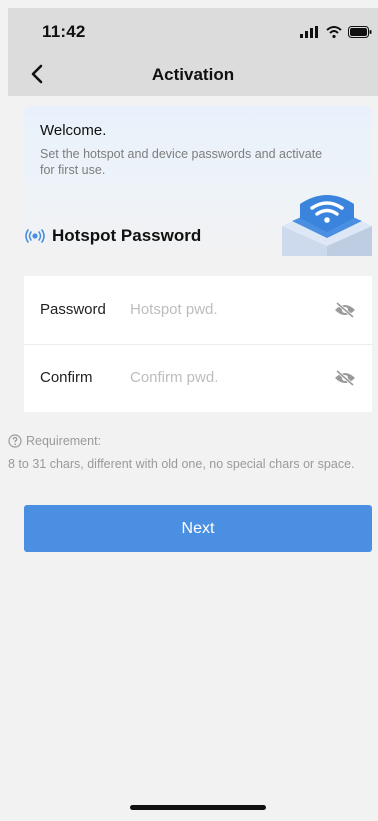  I want to click on requirement-title: Requirement:, so click(64, 441).